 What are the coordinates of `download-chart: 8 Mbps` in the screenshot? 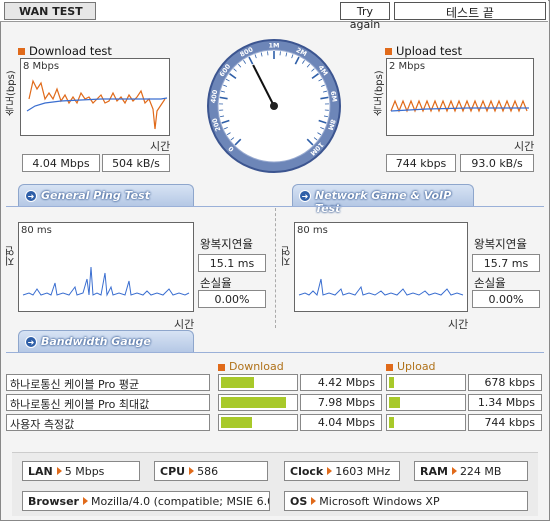 It's located at (95, 97).